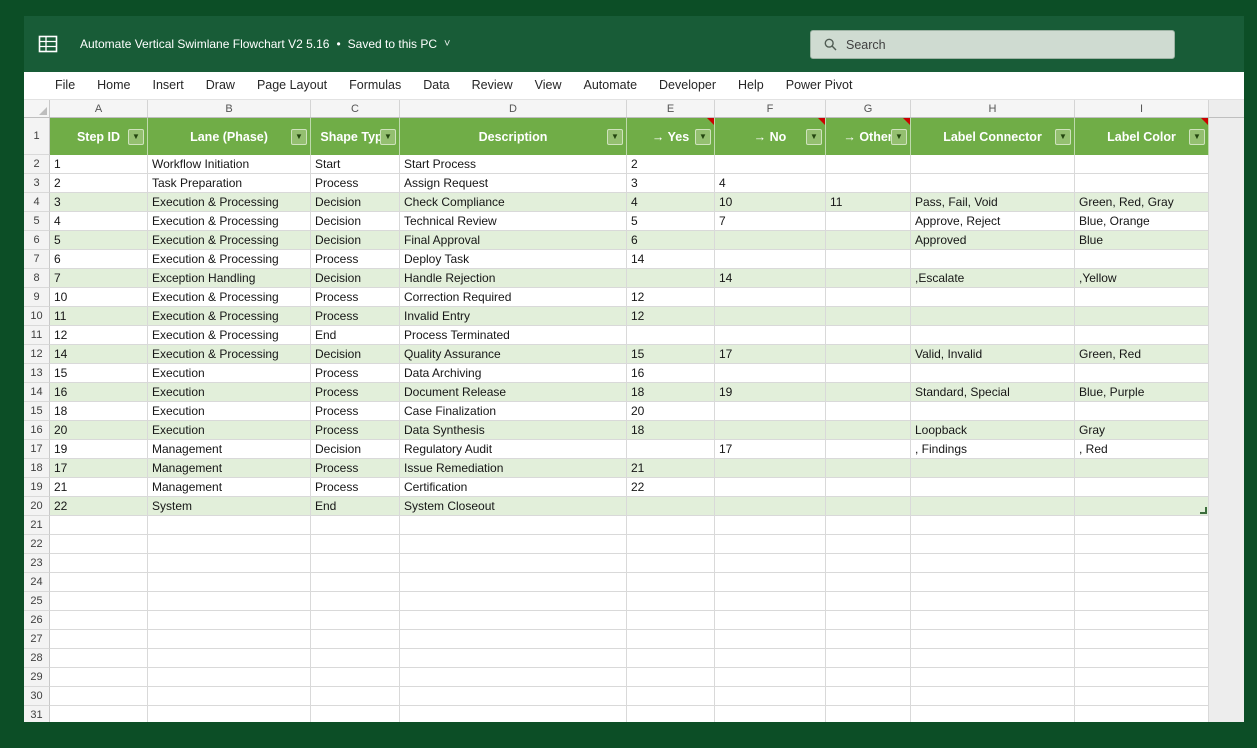 The image size is (1257, 748). Describe the element at coordinates (37, 620) in the screenshot. I see `row-header-26: 26` at that location.